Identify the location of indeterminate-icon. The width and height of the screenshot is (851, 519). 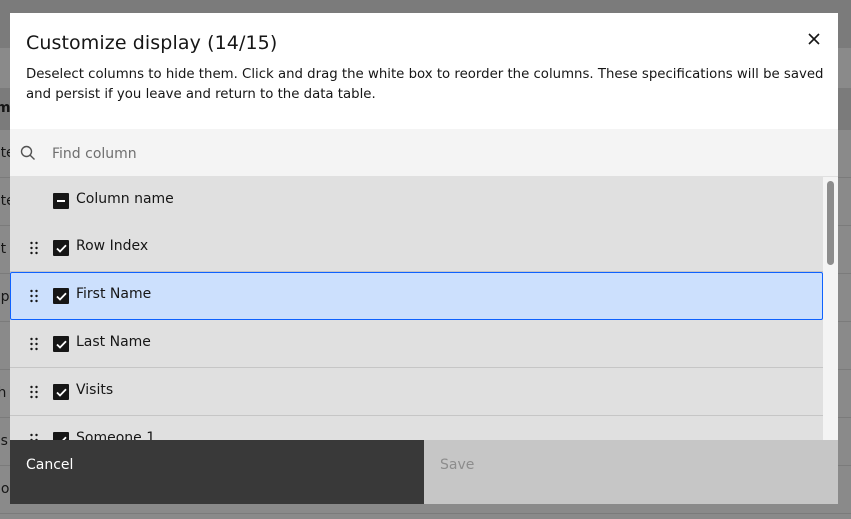
(61, 201).